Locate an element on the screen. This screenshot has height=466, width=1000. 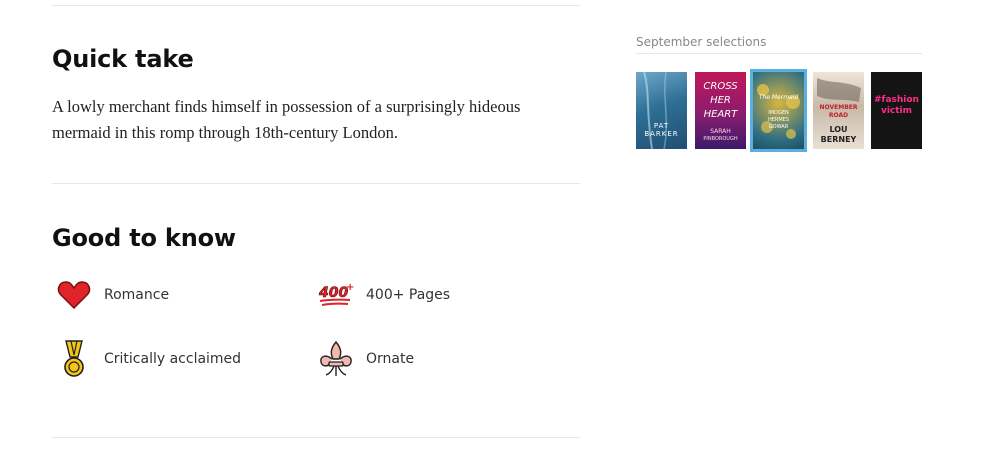
heart-icon is located at coordinates (74, 295).